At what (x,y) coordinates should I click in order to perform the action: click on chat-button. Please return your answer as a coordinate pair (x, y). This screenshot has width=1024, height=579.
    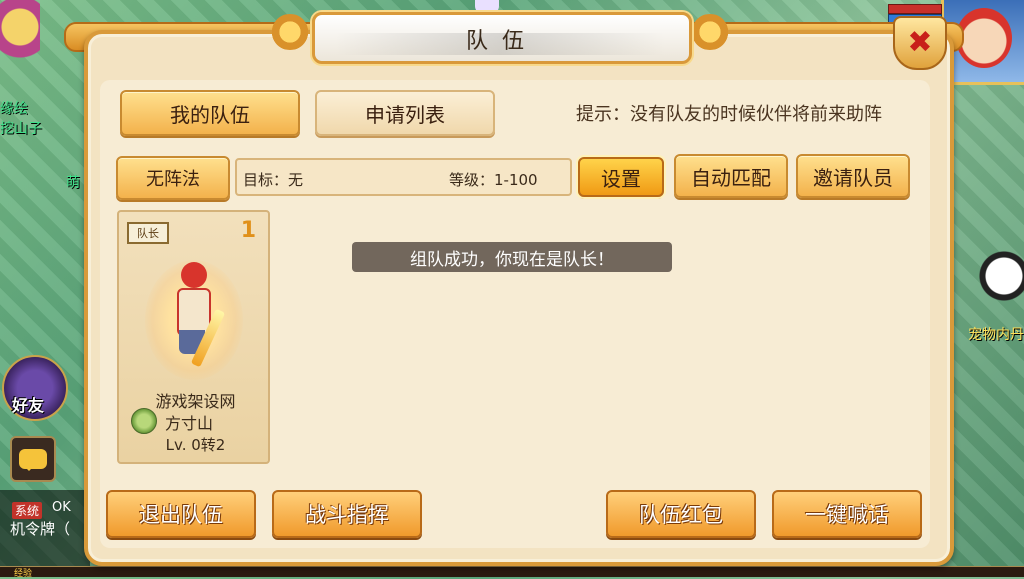
    Looking at the image, I should click on (33, 459).